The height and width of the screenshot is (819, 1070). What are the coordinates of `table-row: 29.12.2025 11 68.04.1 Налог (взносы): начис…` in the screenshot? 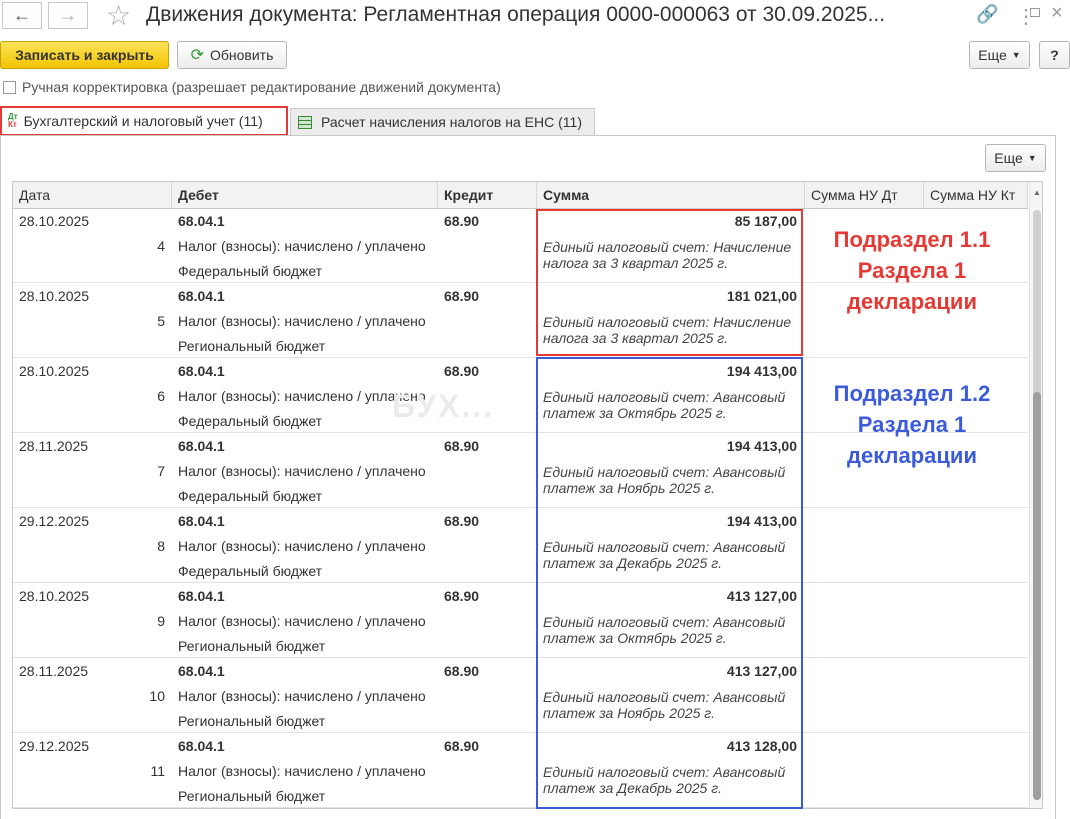 It's located at (520, 770).